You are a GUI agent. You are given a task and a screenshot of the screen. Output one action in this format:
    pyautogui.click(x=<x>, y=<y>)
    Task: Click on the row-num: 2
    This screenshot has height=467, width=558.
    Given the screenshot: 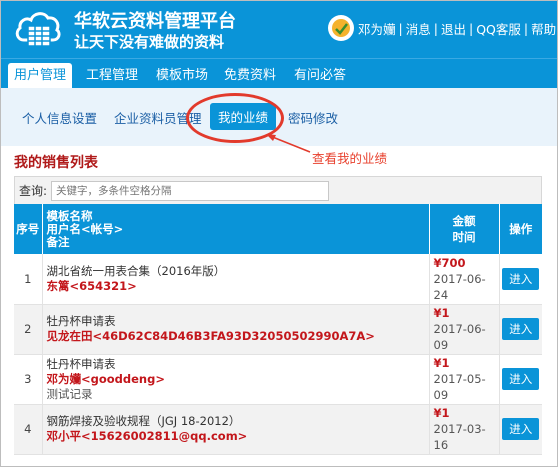 What is the action you would take?
    pyautogui.click(x=28, y=329)
    